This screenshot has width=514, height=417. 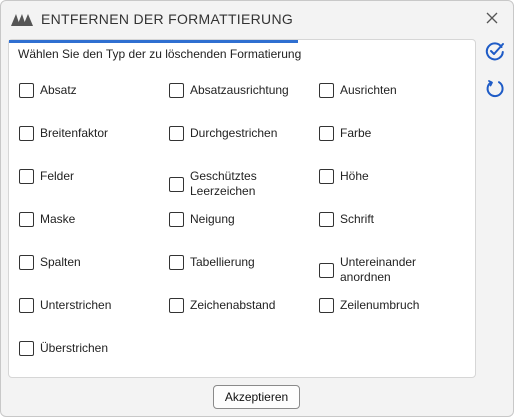 What do you see at coordinates (495, 51) in the screenshot?
I see `check-circle-icon` at bounding box center [495, 51].